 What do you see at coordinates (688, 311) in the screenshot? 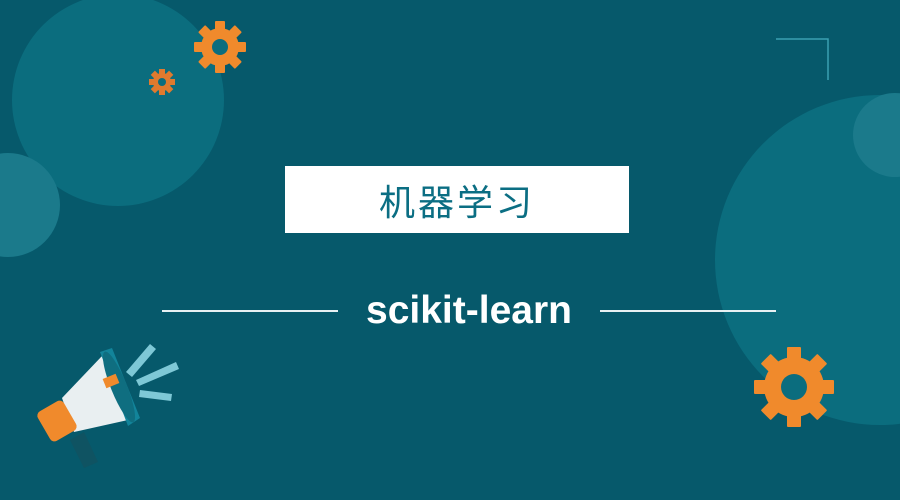
I see `divider-right` at bounding box center [688, 311].